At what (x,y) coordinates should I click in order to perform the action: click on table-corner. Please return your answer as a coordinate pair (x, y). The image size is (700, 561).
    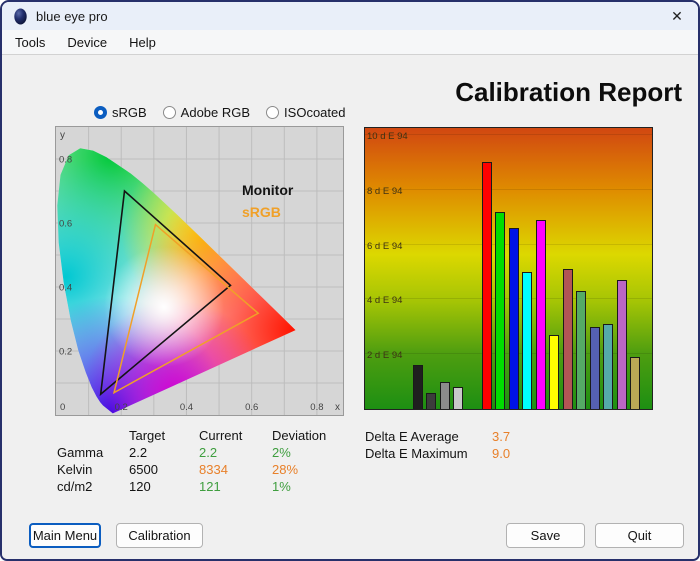
    Looking at the image, I should click on (93, 435).